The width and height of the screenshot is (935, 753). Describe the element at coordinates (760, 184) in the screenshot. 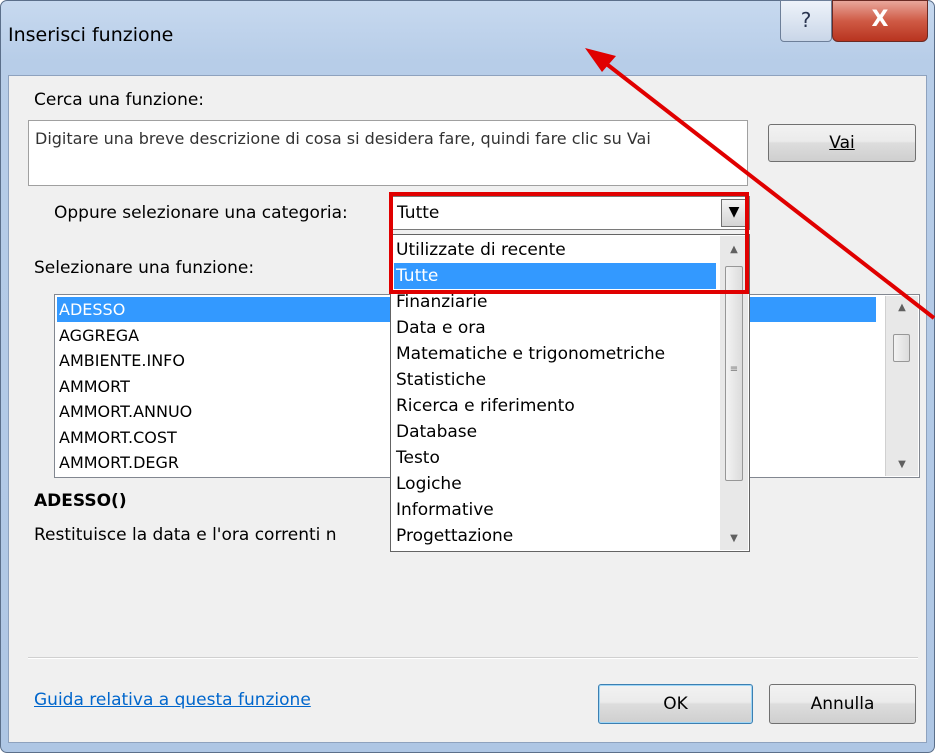

I see `annotation-arrow` at that location.